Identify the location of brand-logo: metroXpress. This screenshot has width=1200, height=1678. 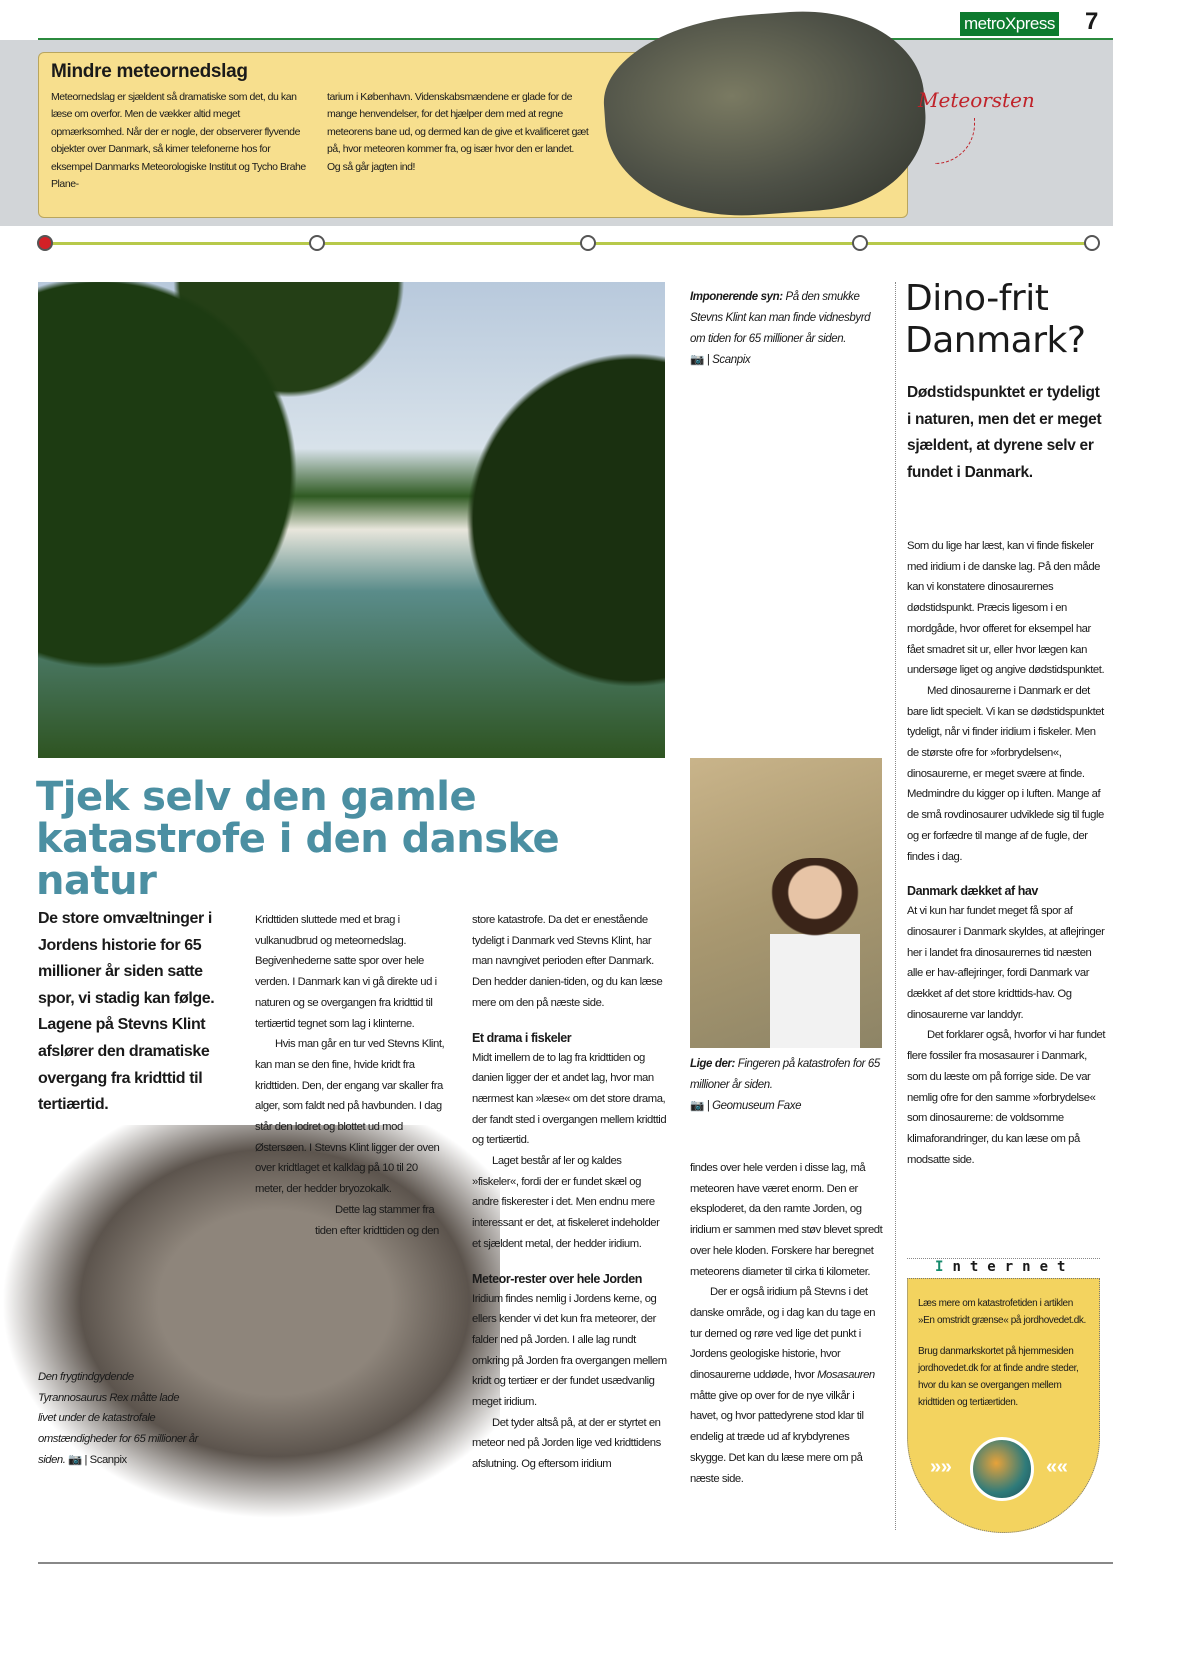
(1009, 24).